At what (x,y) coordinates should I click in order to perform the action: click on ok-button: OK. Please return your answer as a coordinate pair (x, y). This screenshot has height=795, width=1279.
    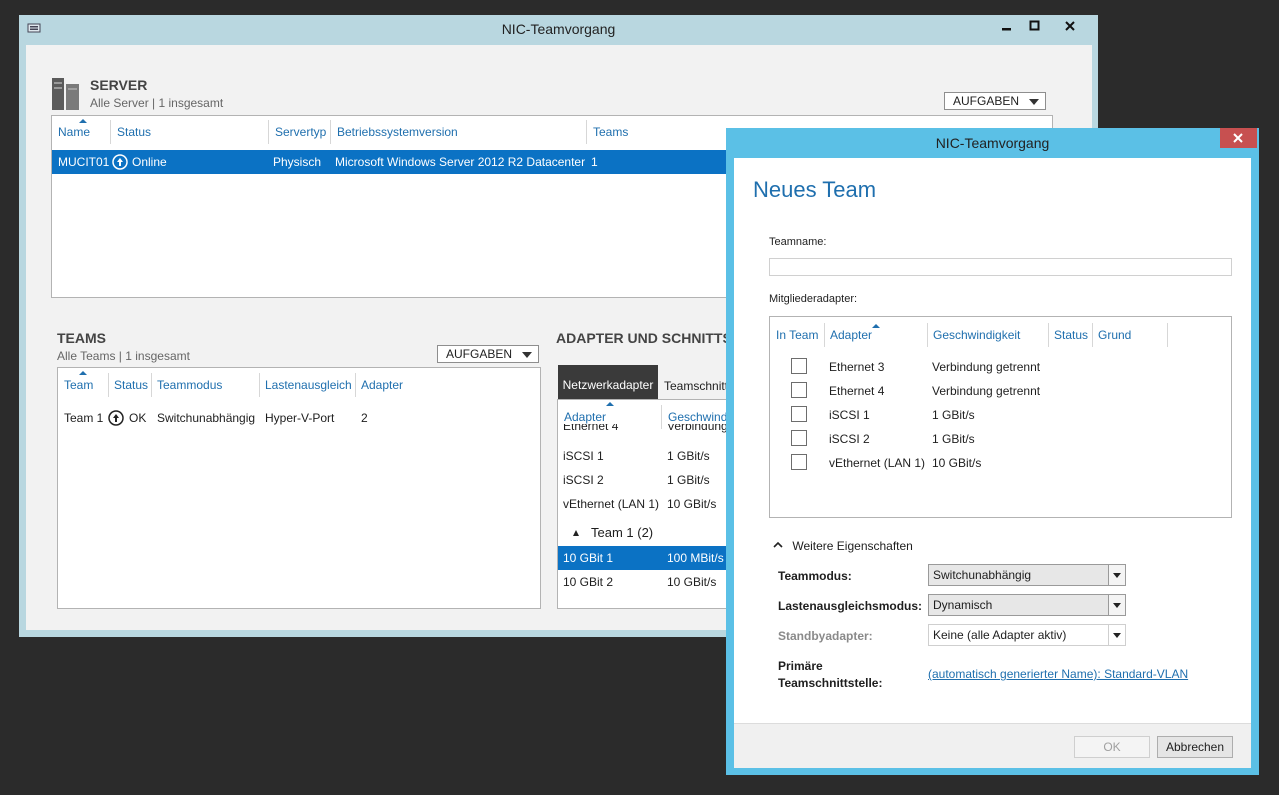
    Looking at the image, I should click on (1112, 747).